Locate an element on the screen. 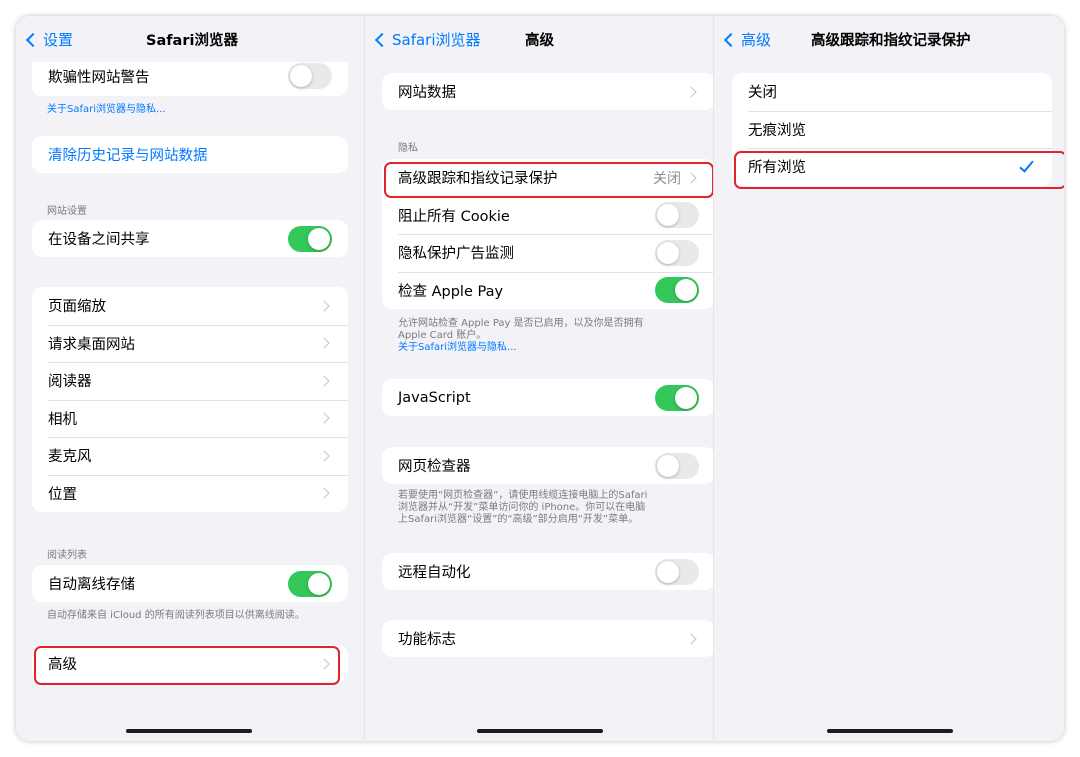 The height and width of the screenshot is (757, 1080). web-inspector-toggle is located at coordinates (677, 465).